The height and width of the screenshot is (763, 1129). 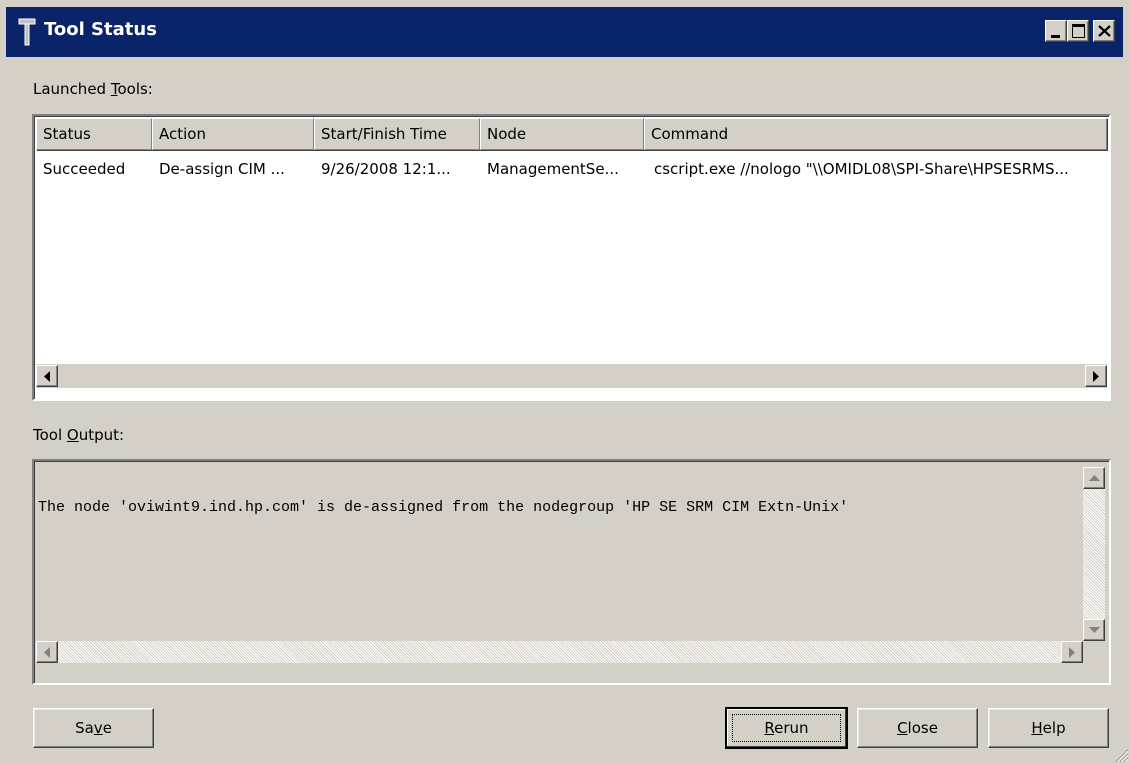 I want to click on list-horizontal-scrollbar, so click(x=571, y=376).